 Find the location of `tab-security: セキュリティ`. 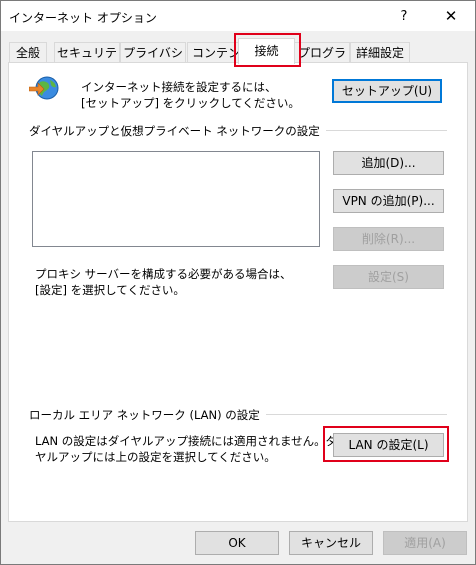

tab-security: セキュリティ is located at coordinates (87, 61).